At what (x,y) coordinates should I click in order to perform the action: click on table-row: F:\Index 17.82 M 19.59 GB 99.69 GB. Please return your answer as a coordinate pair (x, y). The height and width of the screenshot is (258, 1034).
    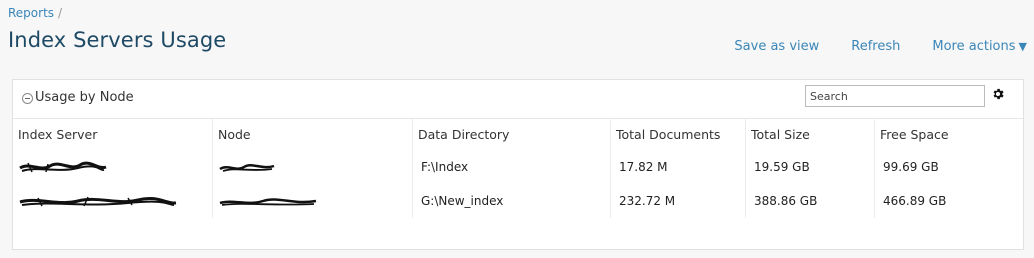
    Looking at the image, I should click on (518, 167).